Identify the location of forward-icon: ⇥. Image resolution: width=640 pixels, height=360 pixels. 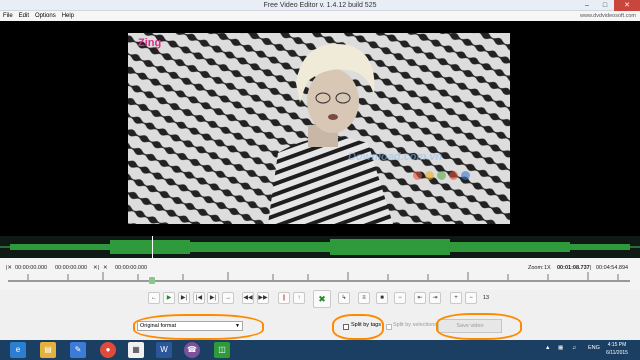
(435, 298).